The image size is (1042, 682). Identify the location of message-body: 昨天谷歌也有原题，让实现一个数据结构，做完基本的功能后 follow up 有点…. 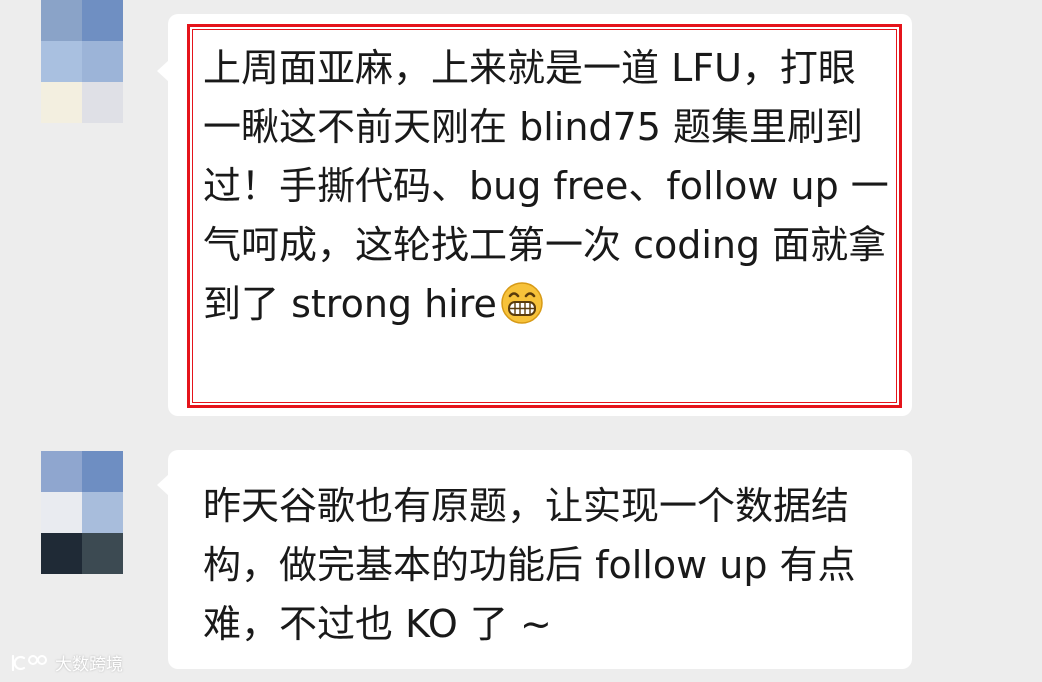
(529, 565).